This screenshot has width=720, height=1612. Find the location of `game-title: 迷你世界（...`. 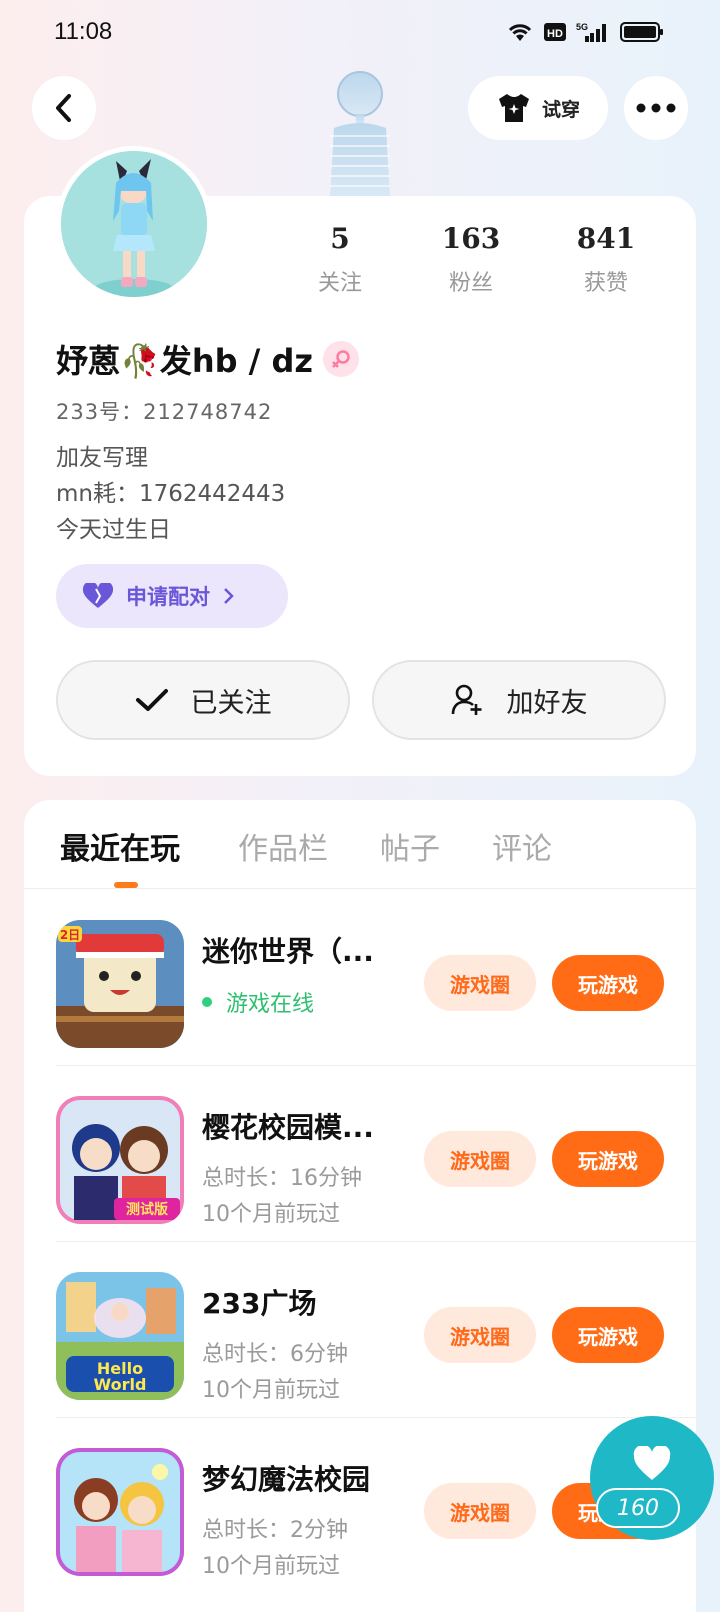

game-title: 迷你世界（... is located at coordinates (288, 951).